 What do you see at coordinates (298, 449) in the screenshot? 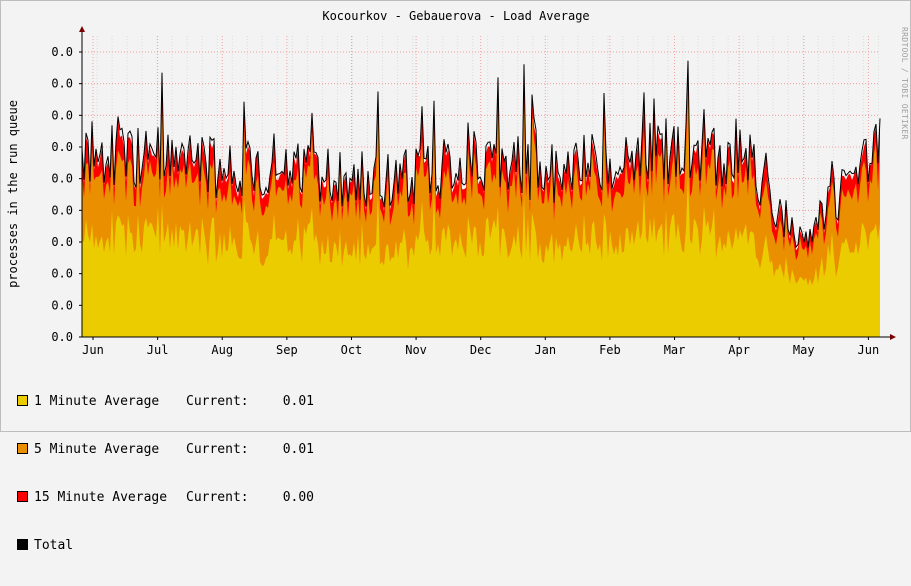
I see `legend-value-5min: 0.01` at bounding box center [298, 449].